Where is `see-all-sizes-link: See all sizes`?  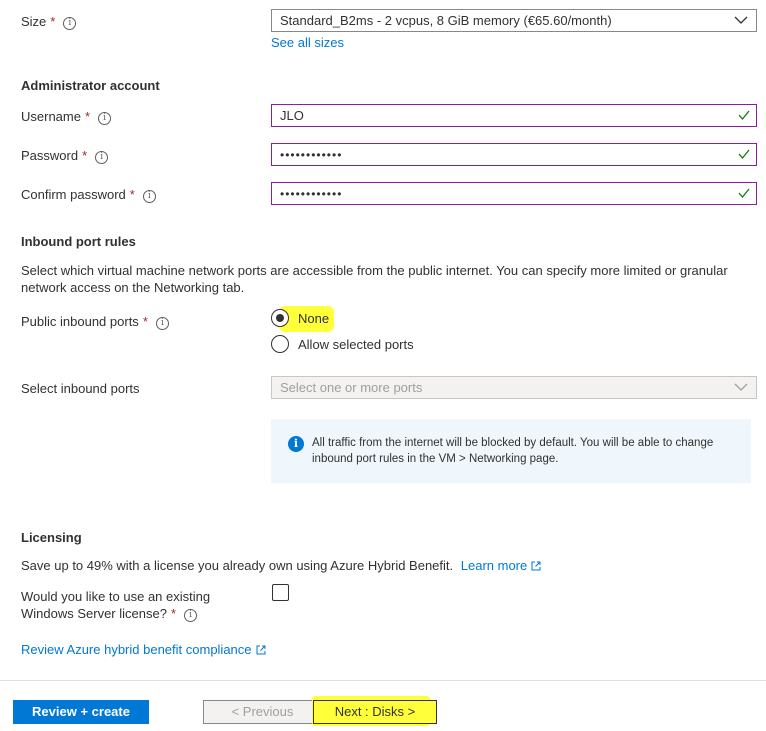 see-all-sizes-link: See all sizes is located at coordinates (307, 42).